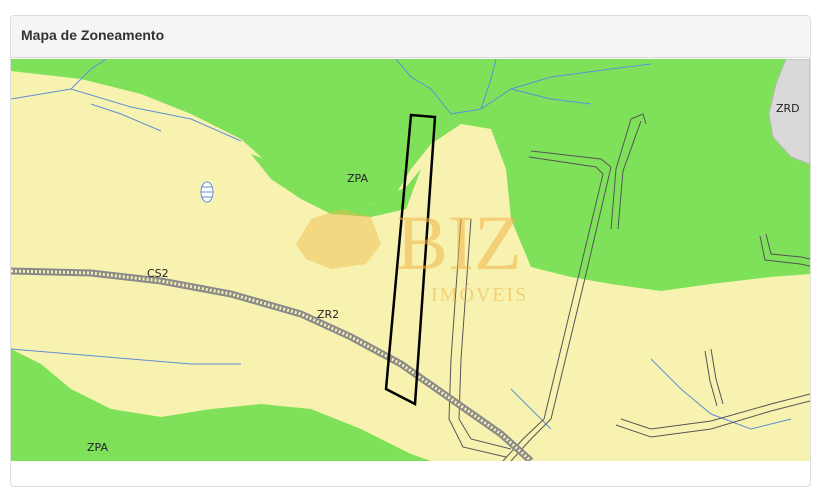 This screenshot has height=487, width=822. I want to click on label-zpa-bottom: ZPA, so click(97, 447).